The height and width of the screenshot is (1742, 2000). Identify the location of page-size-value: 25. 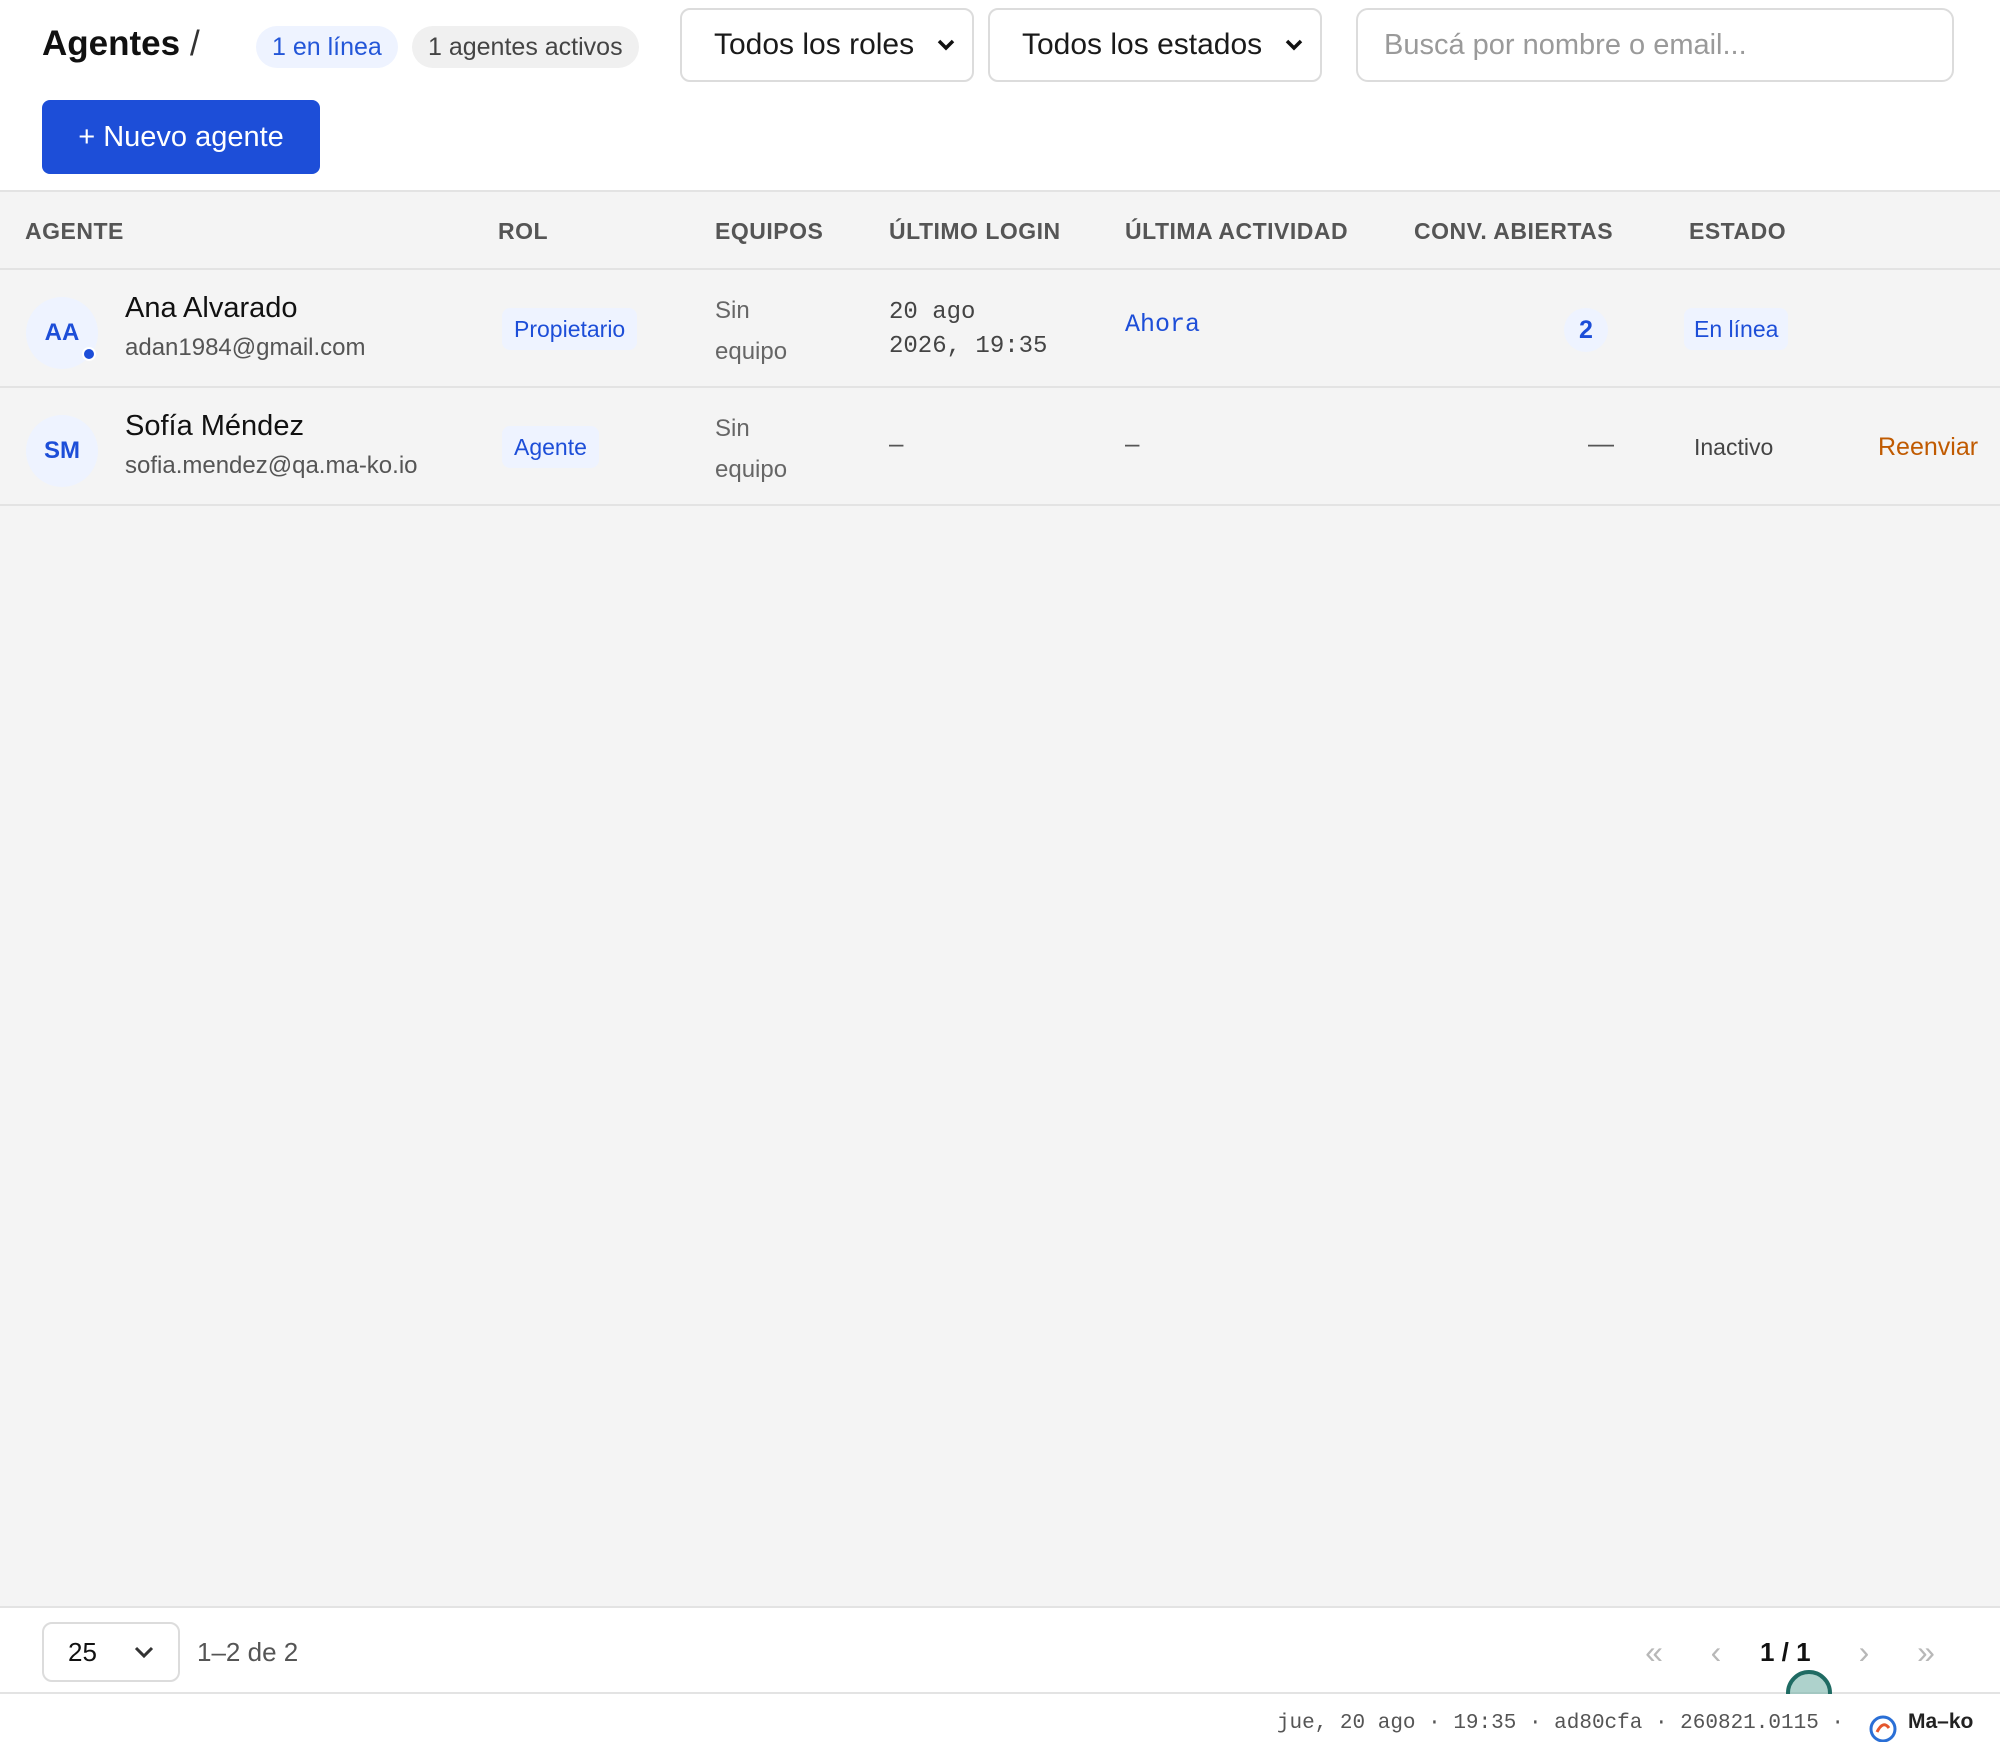
(82, 1652).